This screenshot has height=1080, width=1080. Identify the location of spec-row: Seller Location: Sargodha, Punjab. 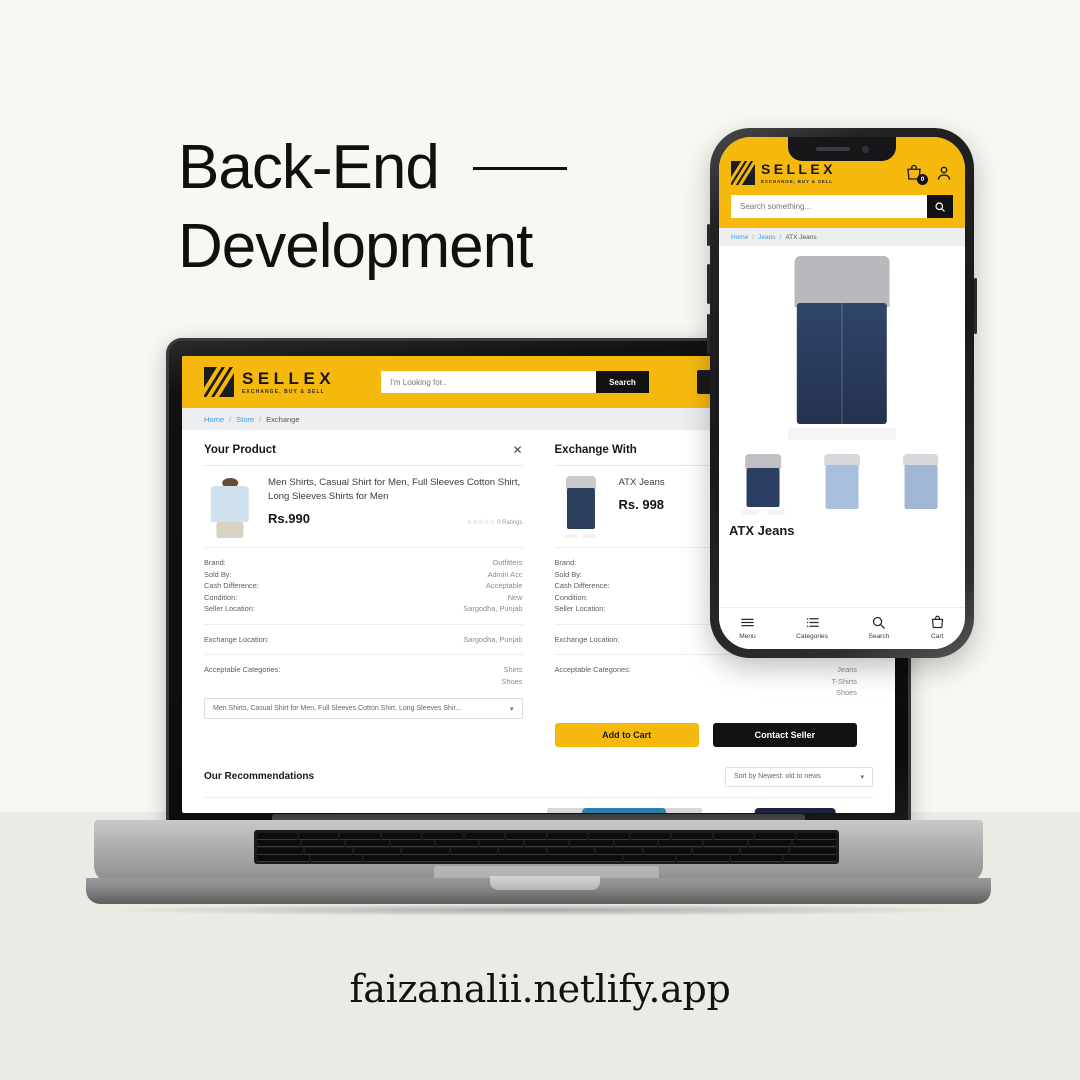
(363, 609).